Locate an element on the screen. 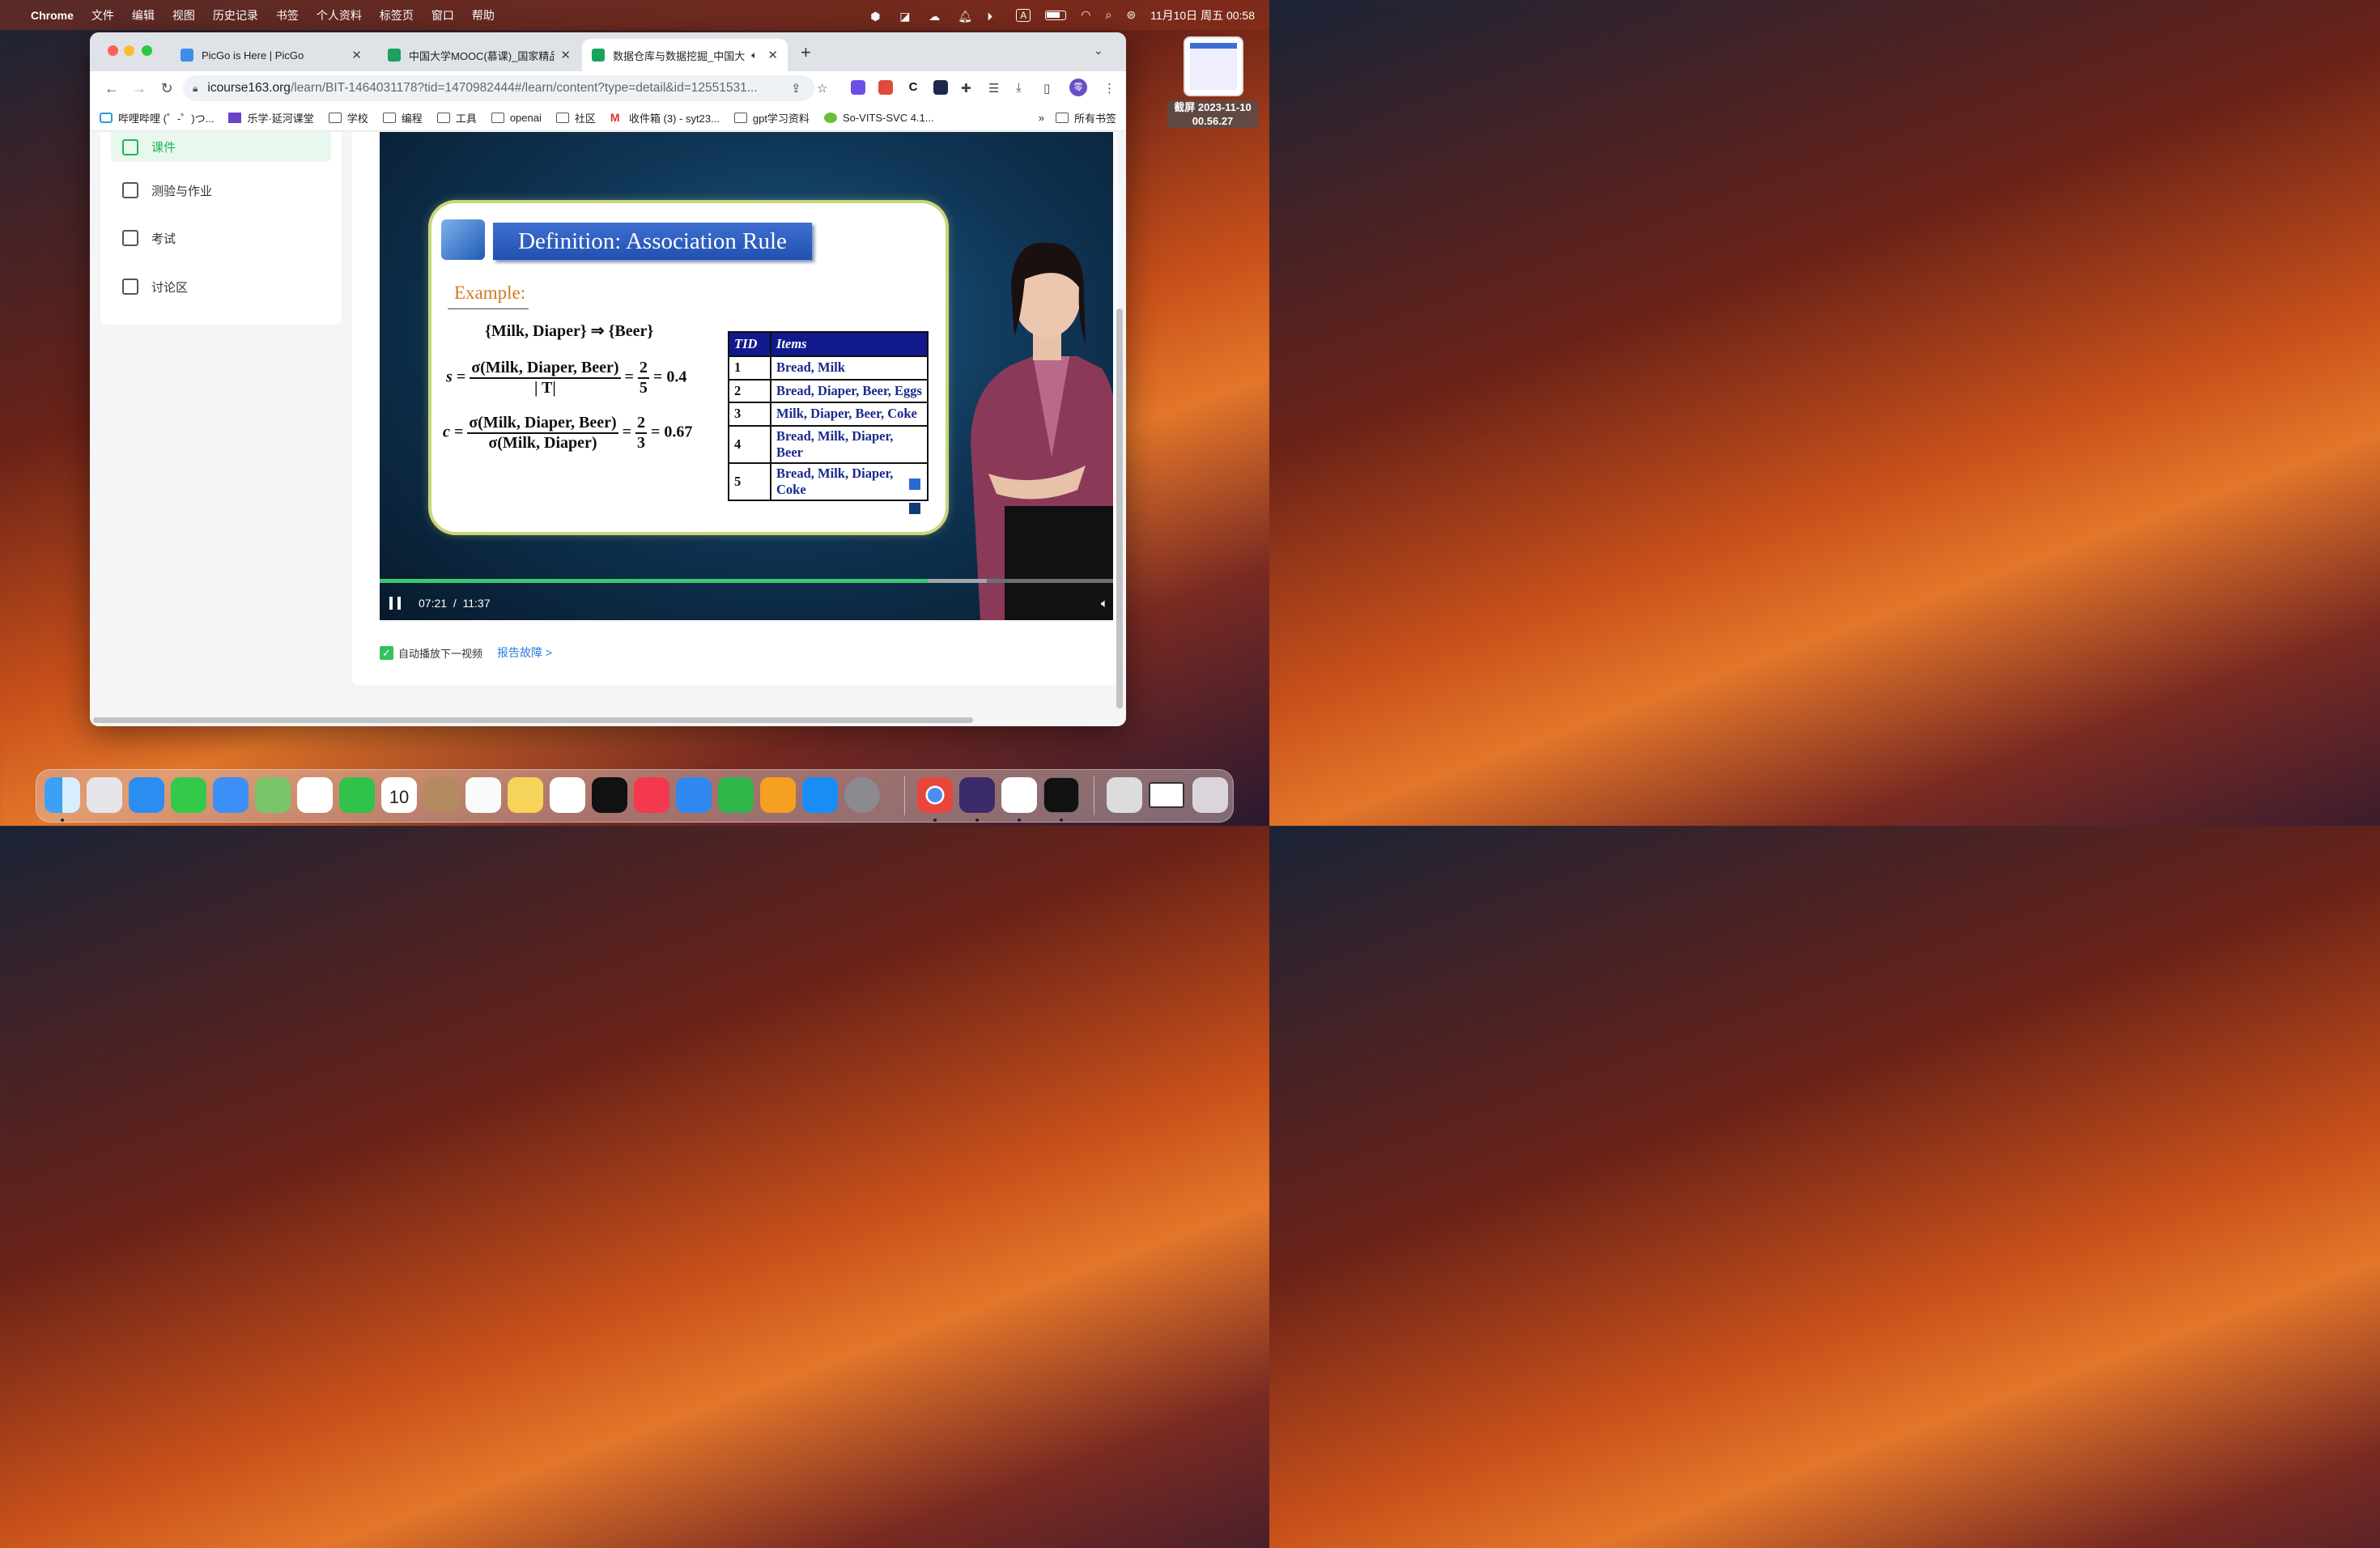 This screenshot has width=2380, height=1548. back-button: ← is located at coordinates (112, 88).